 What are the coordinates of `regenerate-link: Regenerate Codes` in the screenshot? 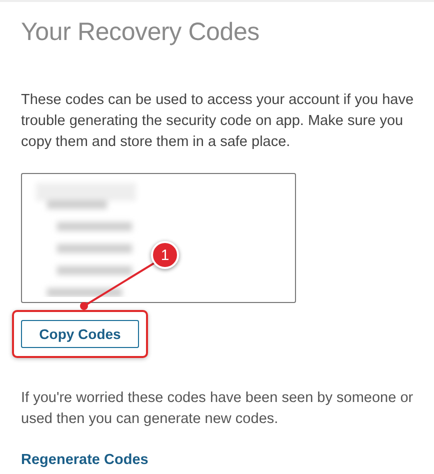 It's located at (84, 460).